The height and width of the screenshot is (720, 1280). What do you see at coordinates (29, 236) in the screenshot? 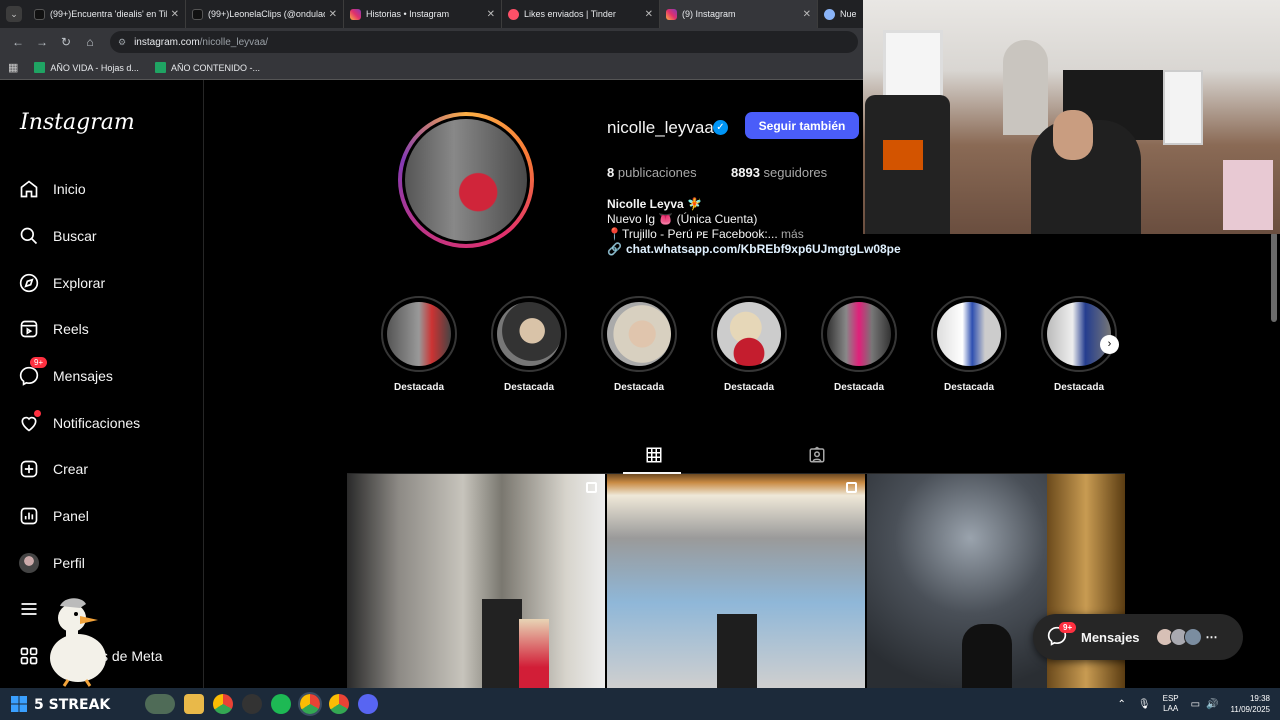
I see `search-icon` at bounding box center [29, 236].